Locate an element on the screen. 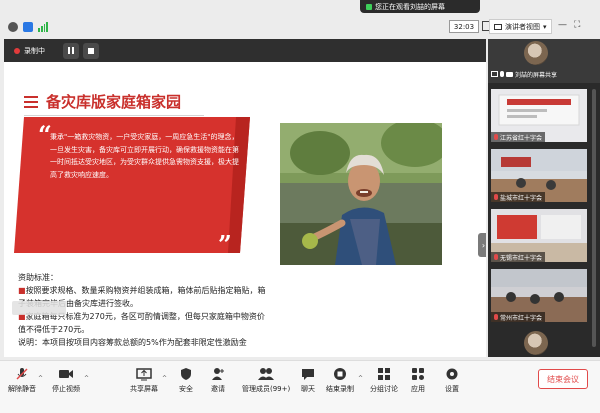 The width and height of the screenshot is (600, 413). participant-tile: 盐城市红十字会 is located at coordinates (539, 175).